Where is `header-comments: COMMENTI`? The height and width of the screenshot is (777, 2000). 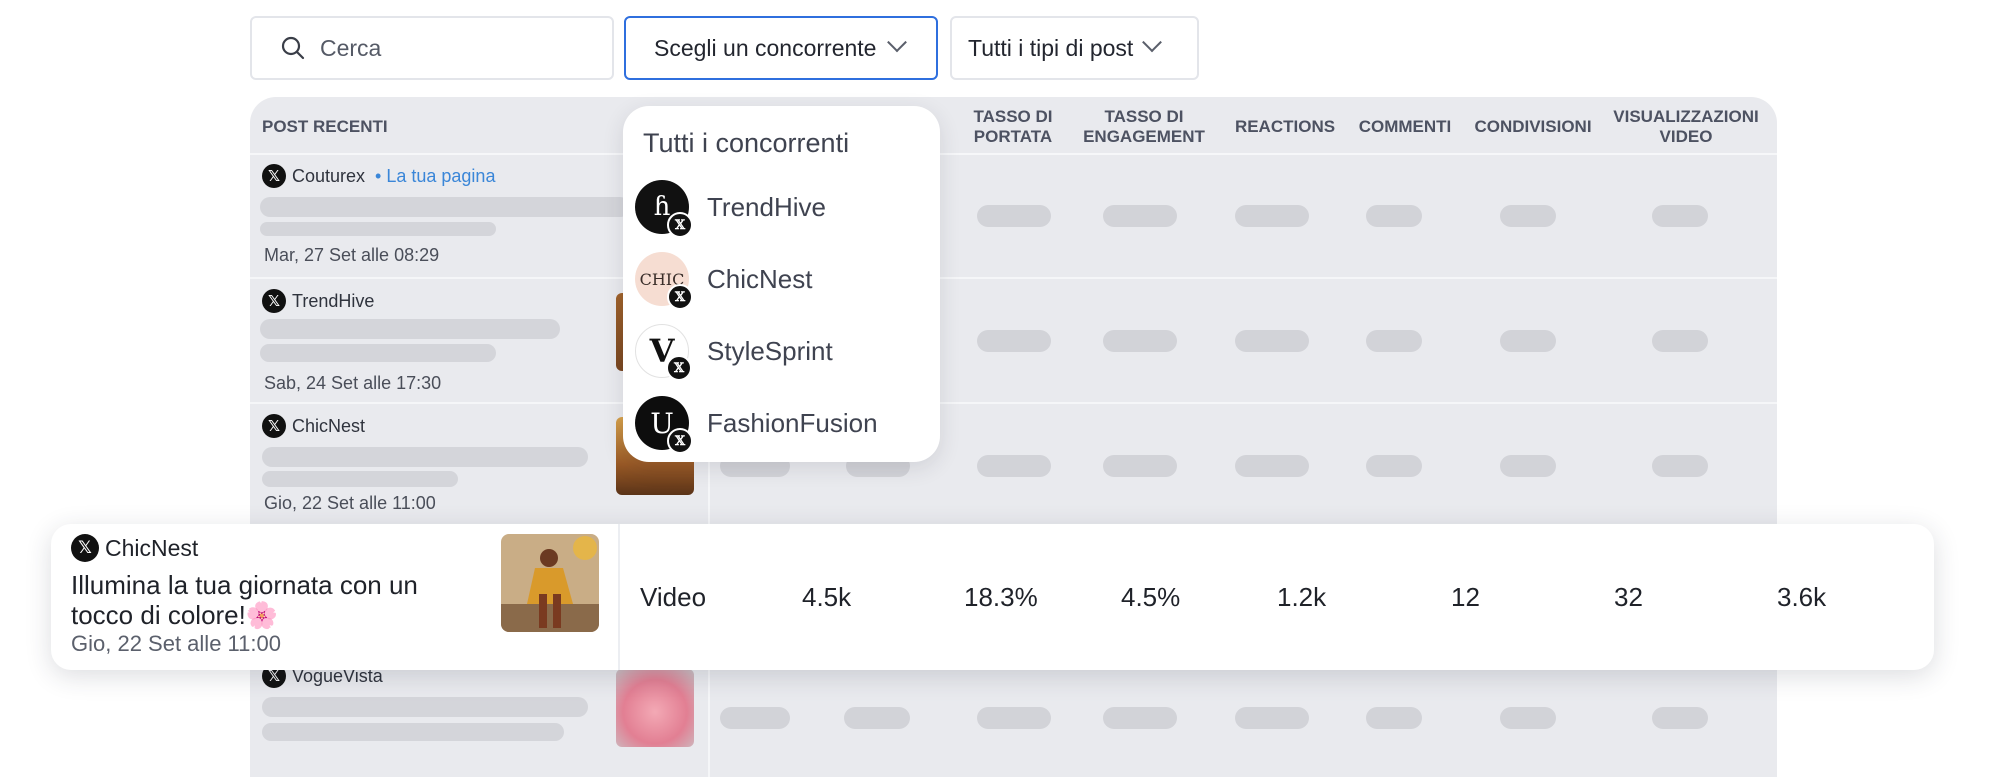 header-comments: COMMENTI is located at coordinates (1405, 126).